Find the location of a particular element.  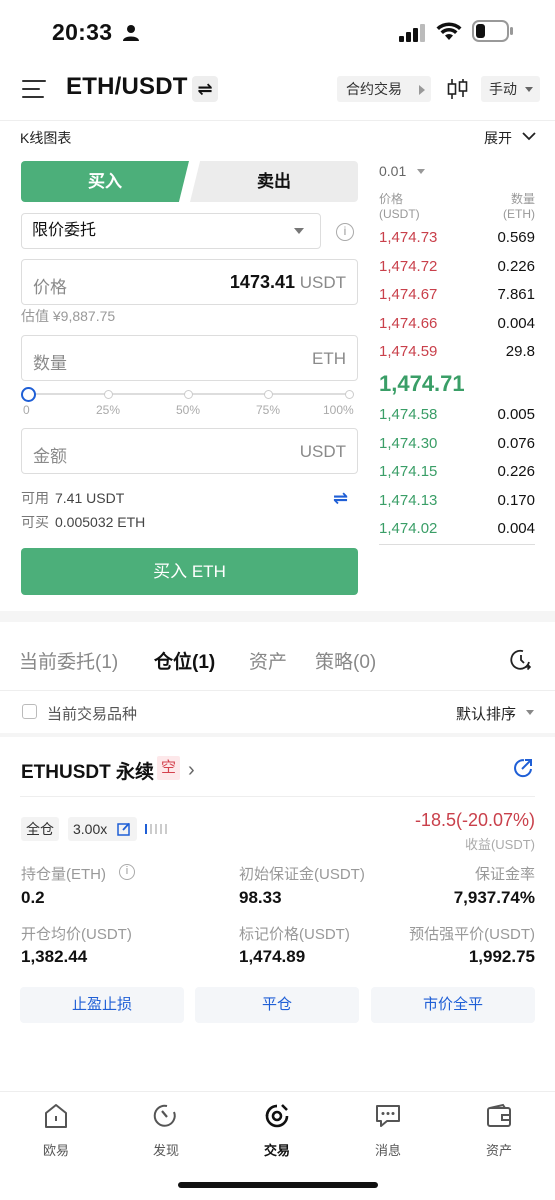

market-close-all-button: 市价全平 is located at coordinates (453, 1005).